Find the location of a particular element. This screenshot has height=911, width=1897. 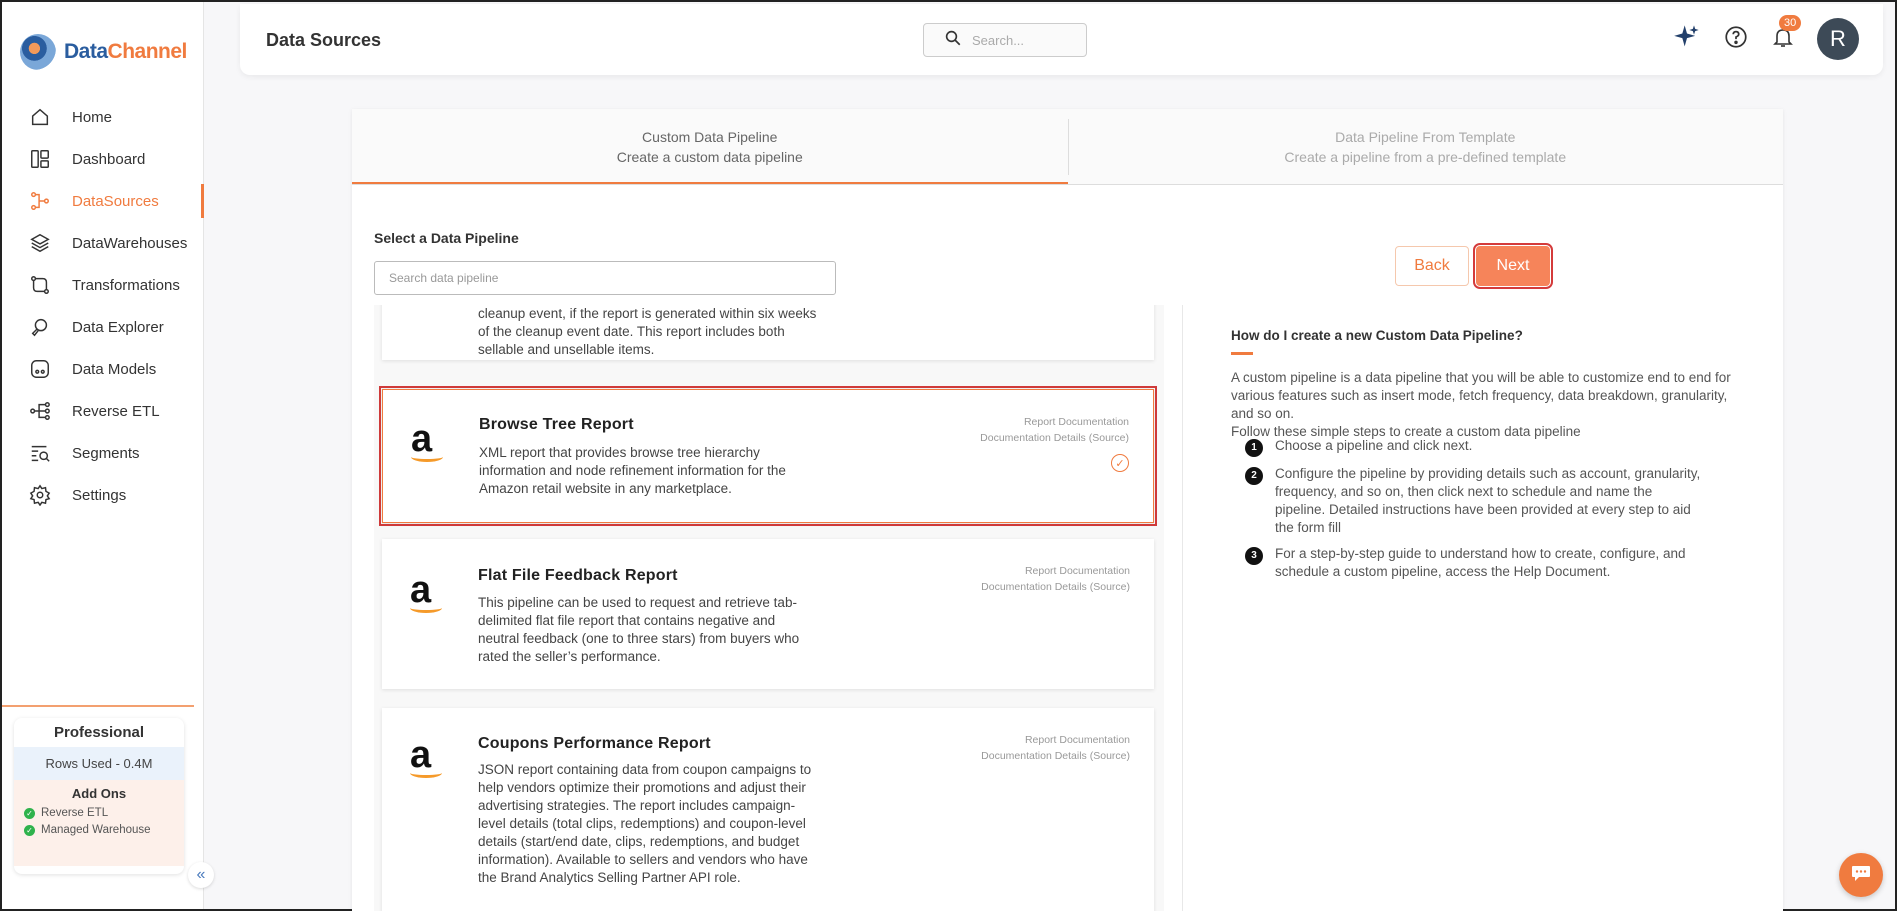

gear-icon is located at coordinates (40, 495).